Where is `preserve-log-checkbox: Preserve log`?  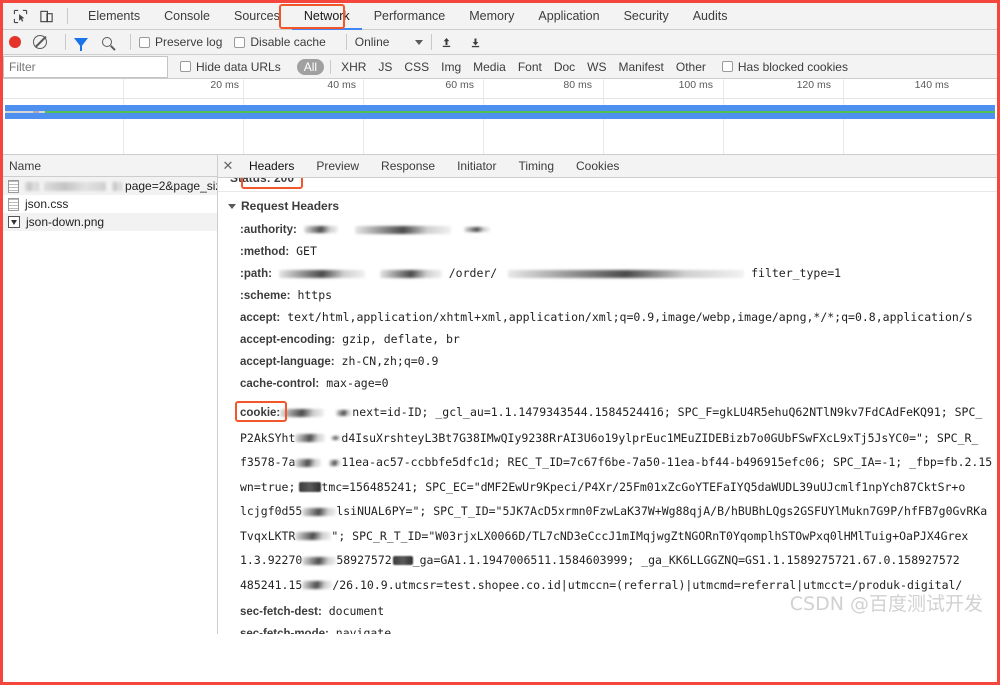
preserve-log-checkbox: Preserve log is located at coordinates (180, 42).